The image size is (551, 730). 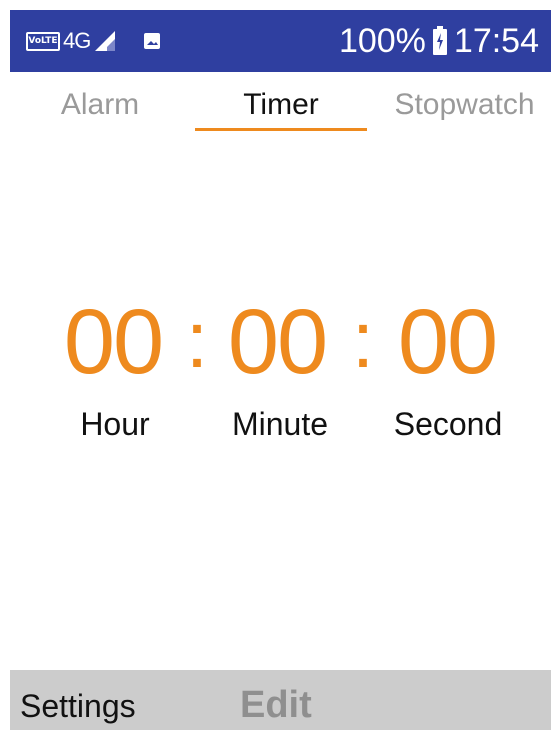 What do you see at coordinates (78, 706) in the screenshot?
I see `settings-softkey: Settings` at bounding box center [78, 706].